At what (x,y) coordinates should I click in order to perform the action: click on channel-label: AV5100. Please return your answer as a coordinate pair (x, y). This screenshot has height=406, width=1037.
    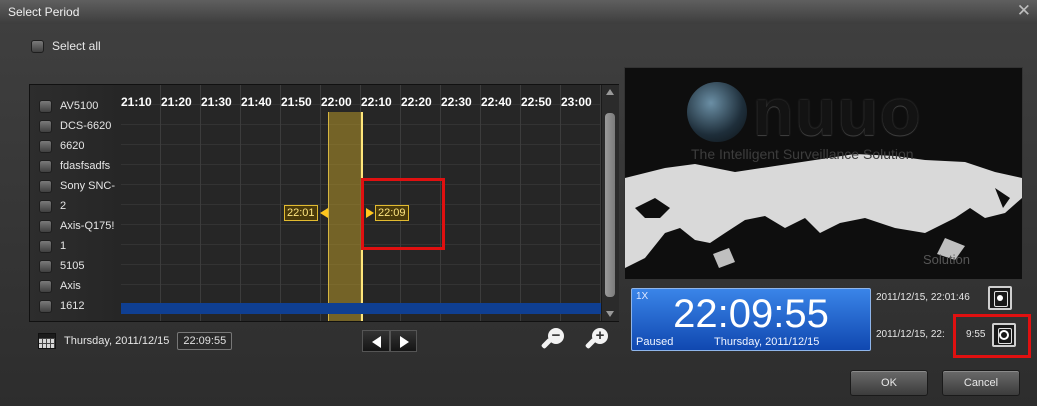
    Looking at the image, I should click on (79, 106).